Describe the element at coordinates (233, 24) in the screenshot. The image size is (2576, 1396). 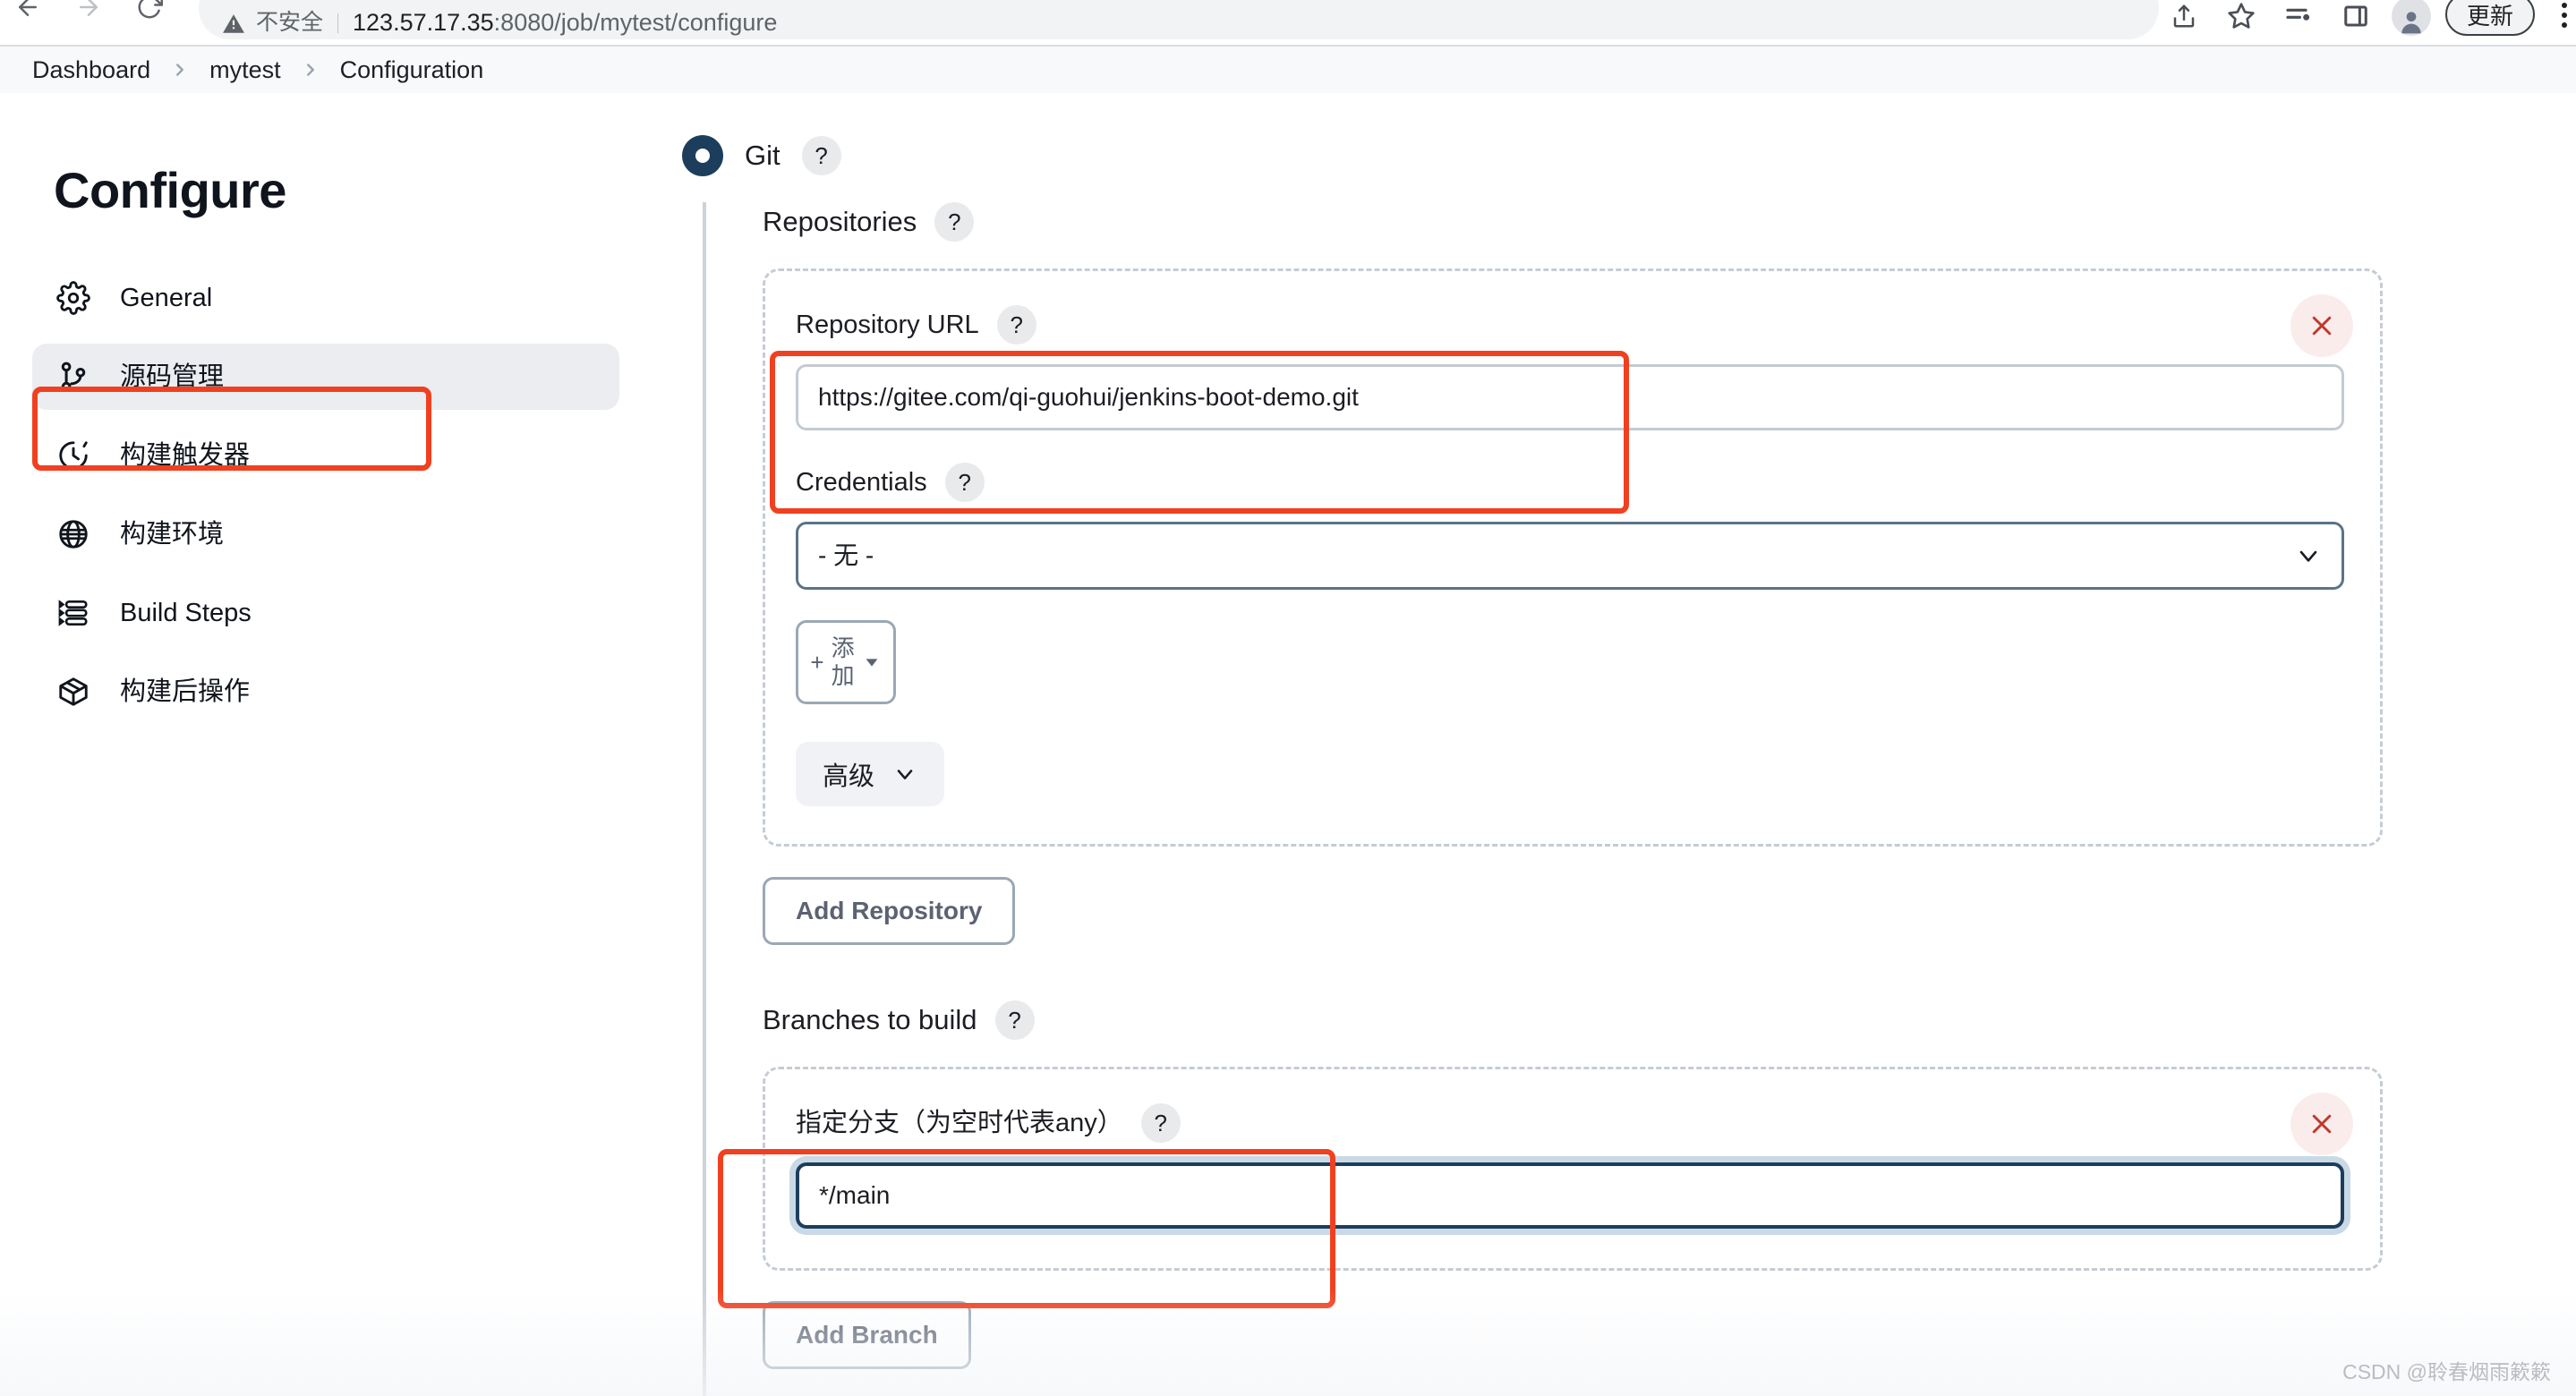
I see `not-secure-warning-icon` at that location.